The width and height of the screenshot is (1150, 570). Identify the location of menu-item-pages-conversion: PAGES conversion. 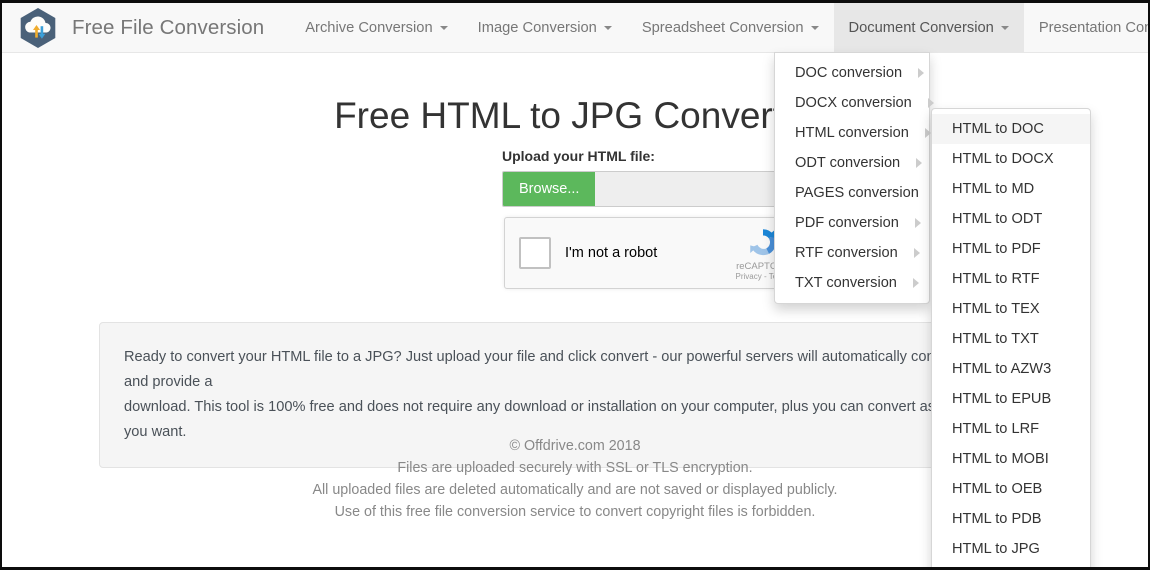
(858, 193).